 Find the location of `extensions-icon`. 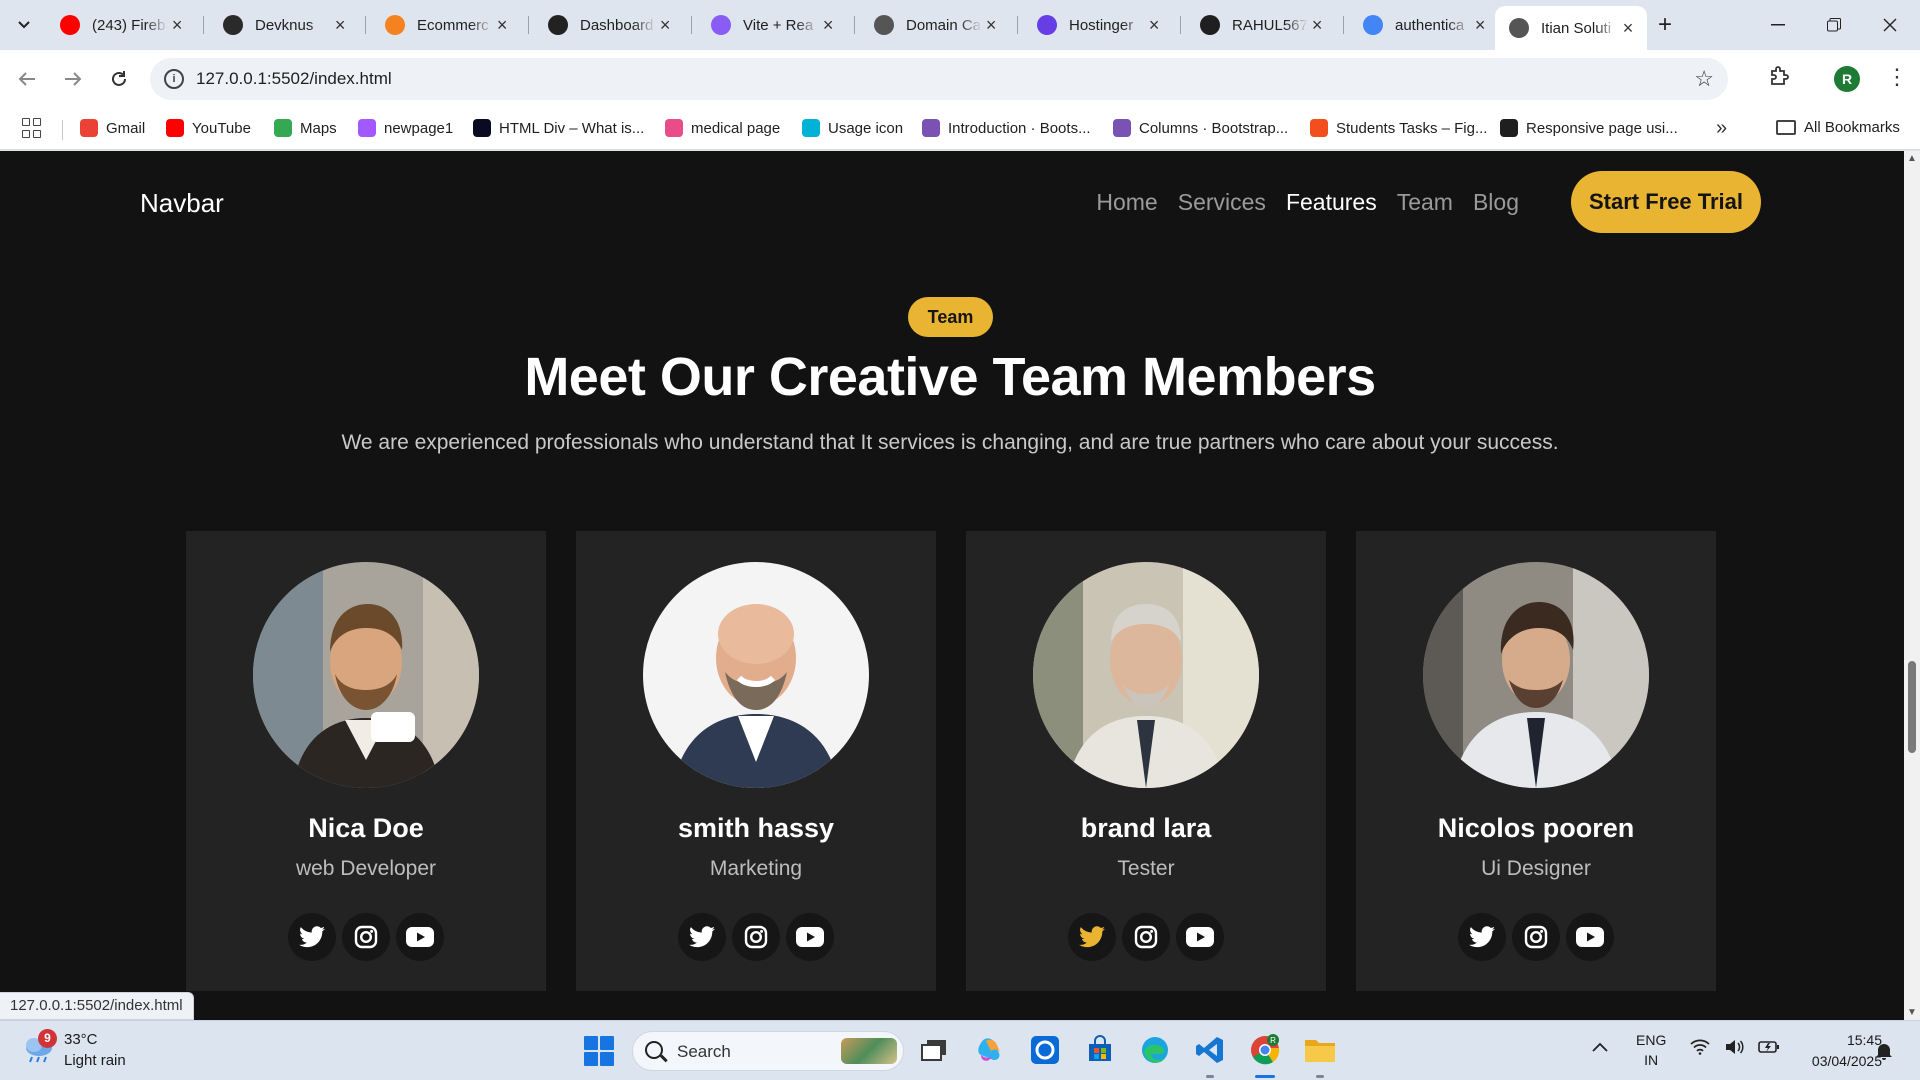

extensions-icon is located at coordinates (1779, 79).